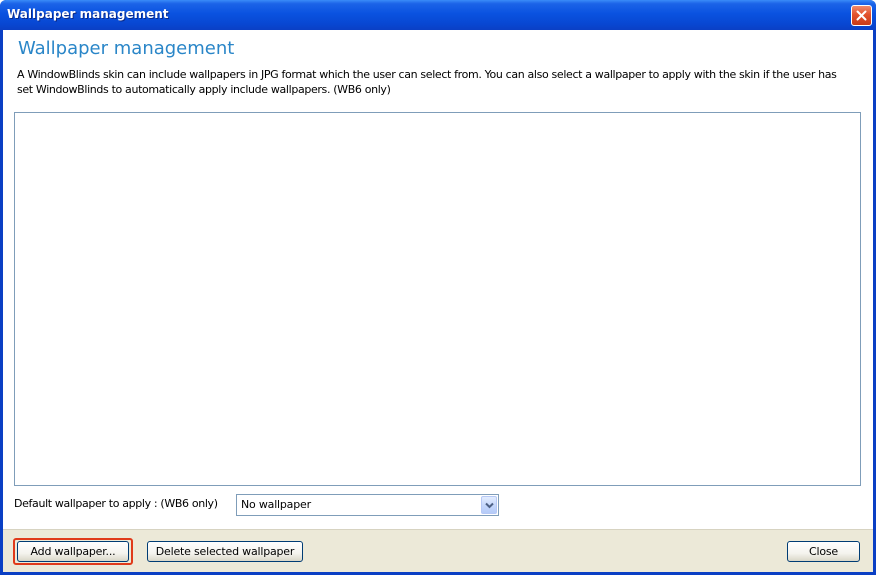  I want to click on title-bar: Wallpaper management, so click(438, 15).